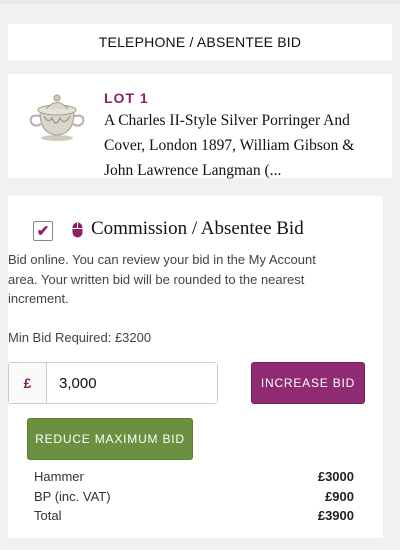 The width and height of the screenshot is (400, 550). Describe the element at coordinates (72, 496) in the screenshot. I see `totals-label: BP (inc. VAT)` at that location.